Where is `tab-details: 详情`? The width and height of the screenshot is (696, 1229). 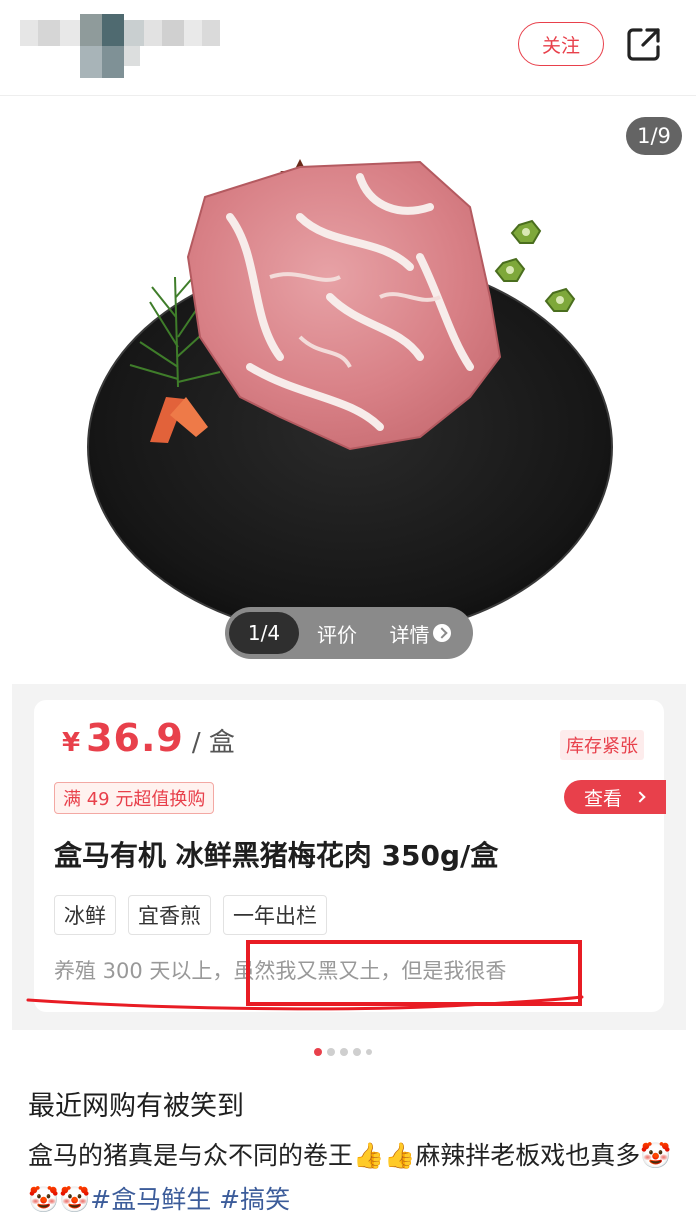
tab-details: 详情 is located at coordinates (420, 633).